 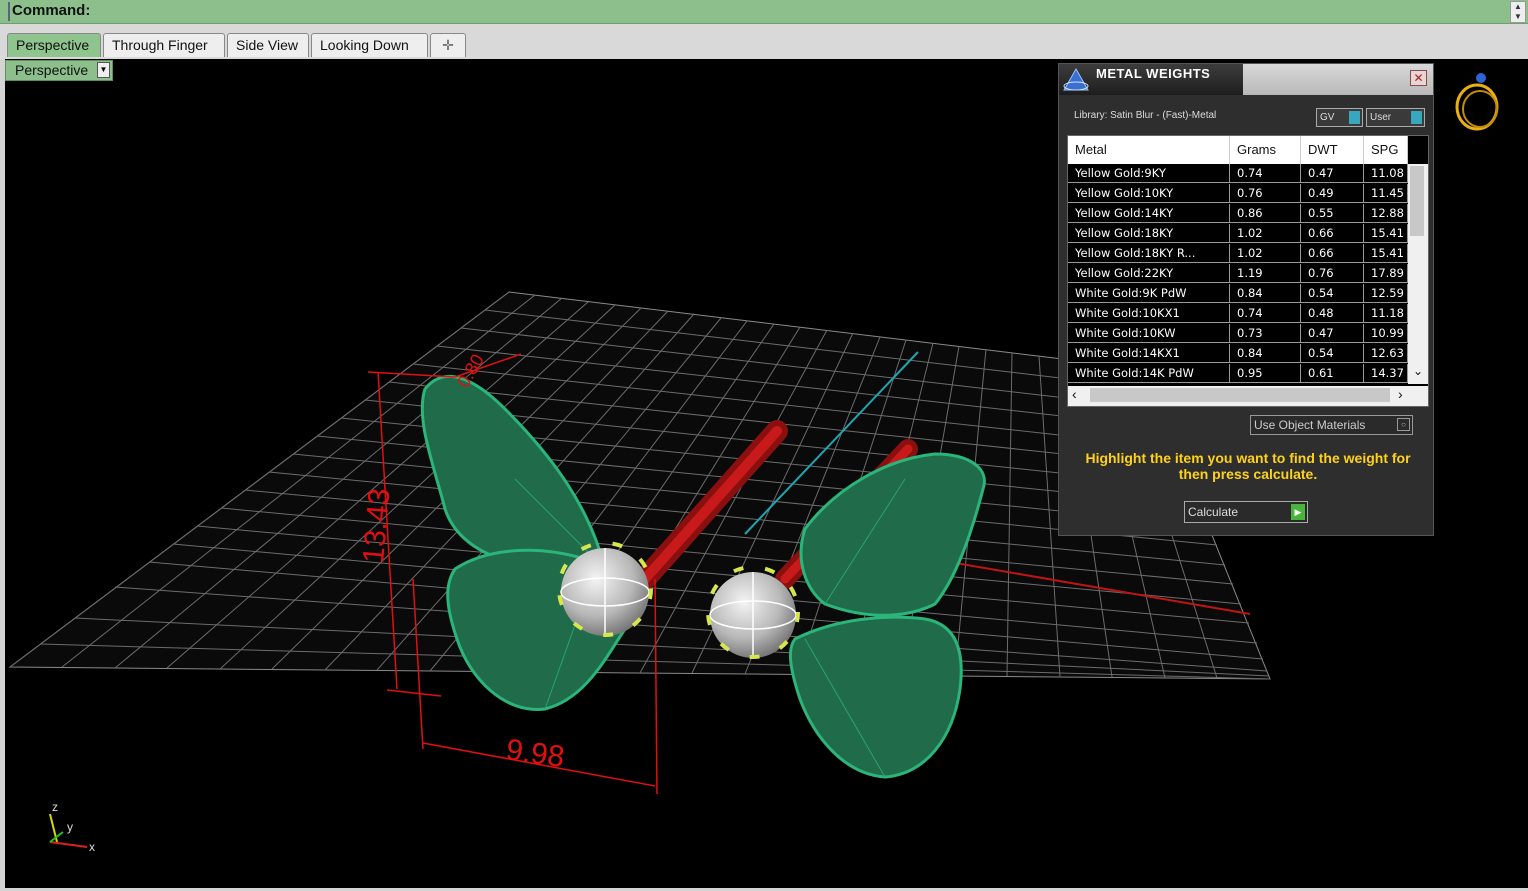 I want to click on cell-metal: White Gold:10KW, so click(x=1149, y=333).